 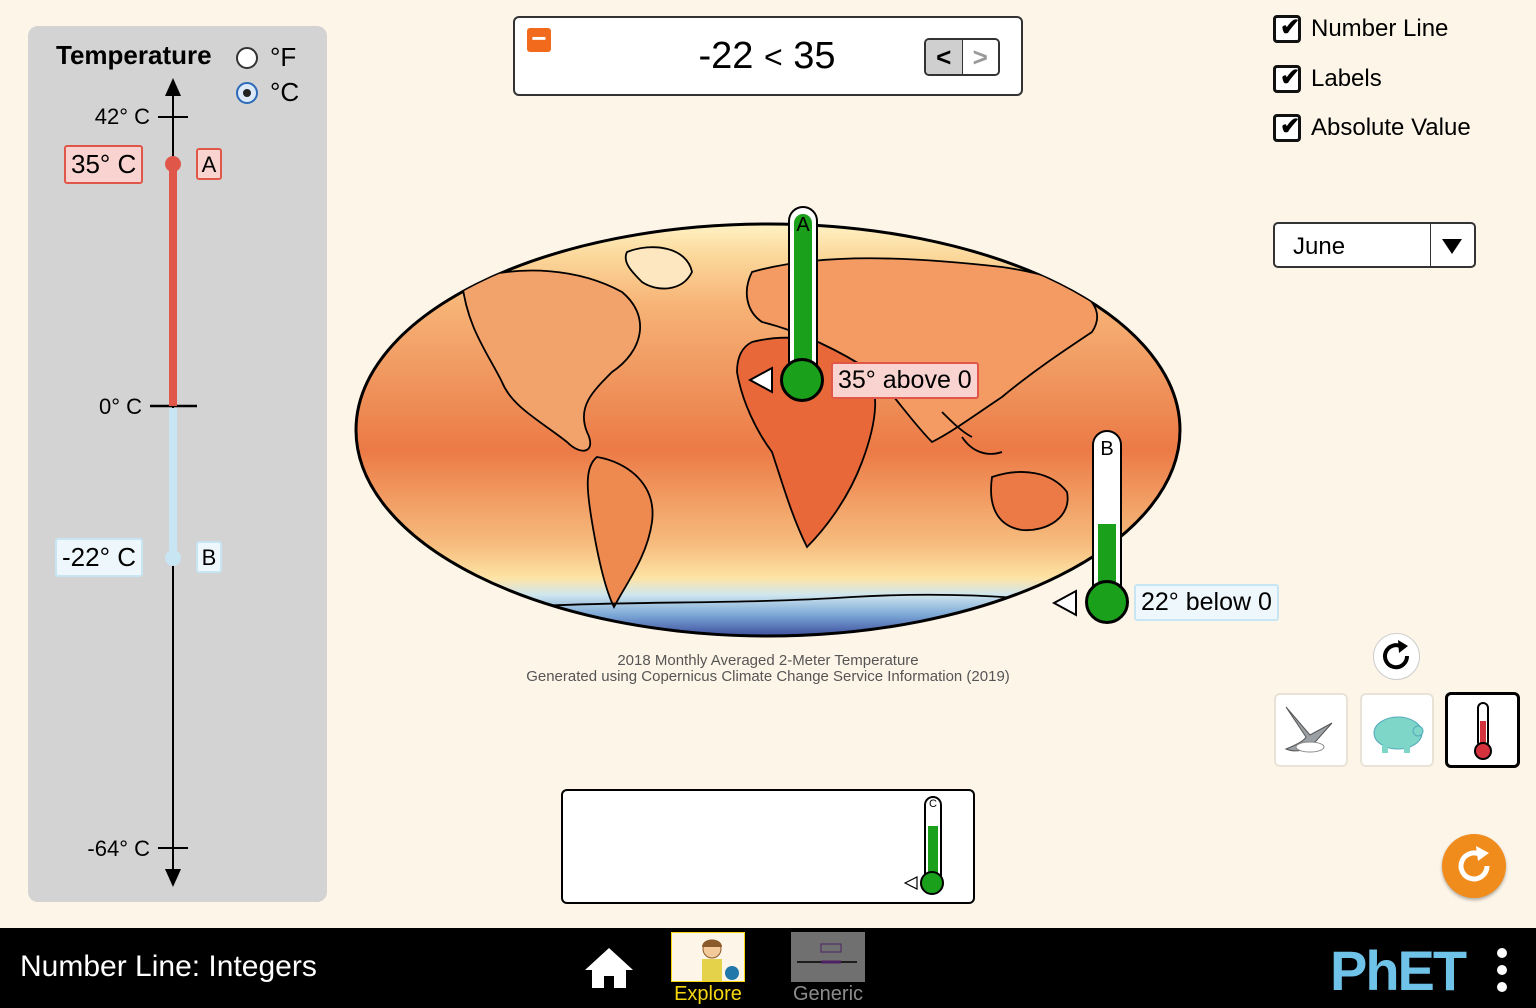 I want to click on home-icon, so click(x=609, y=968).